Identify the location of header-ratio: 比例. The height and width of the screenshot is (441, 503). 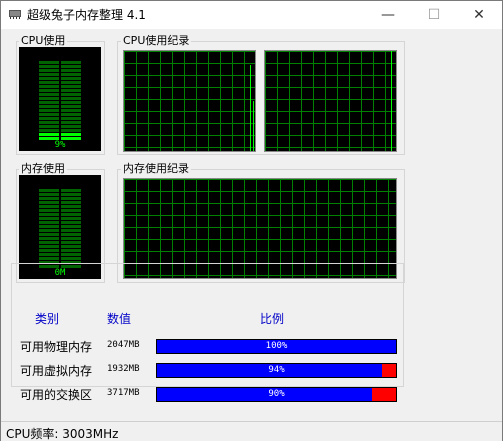
(272, 319).